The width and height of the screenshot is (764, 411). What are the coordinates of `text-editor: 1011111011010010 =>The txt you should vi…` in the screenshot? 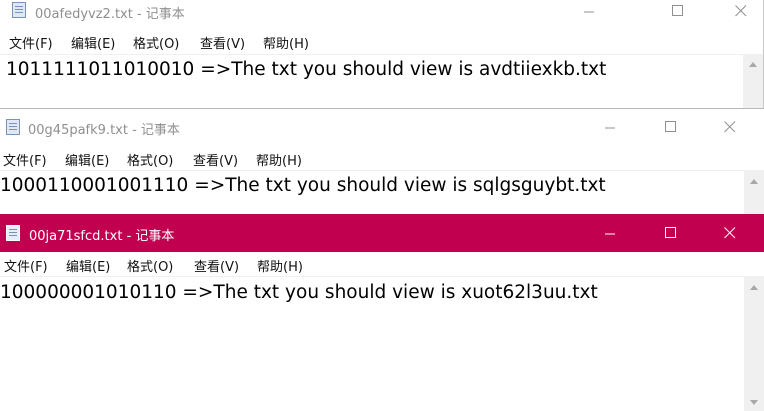 It's located at (371, 82).